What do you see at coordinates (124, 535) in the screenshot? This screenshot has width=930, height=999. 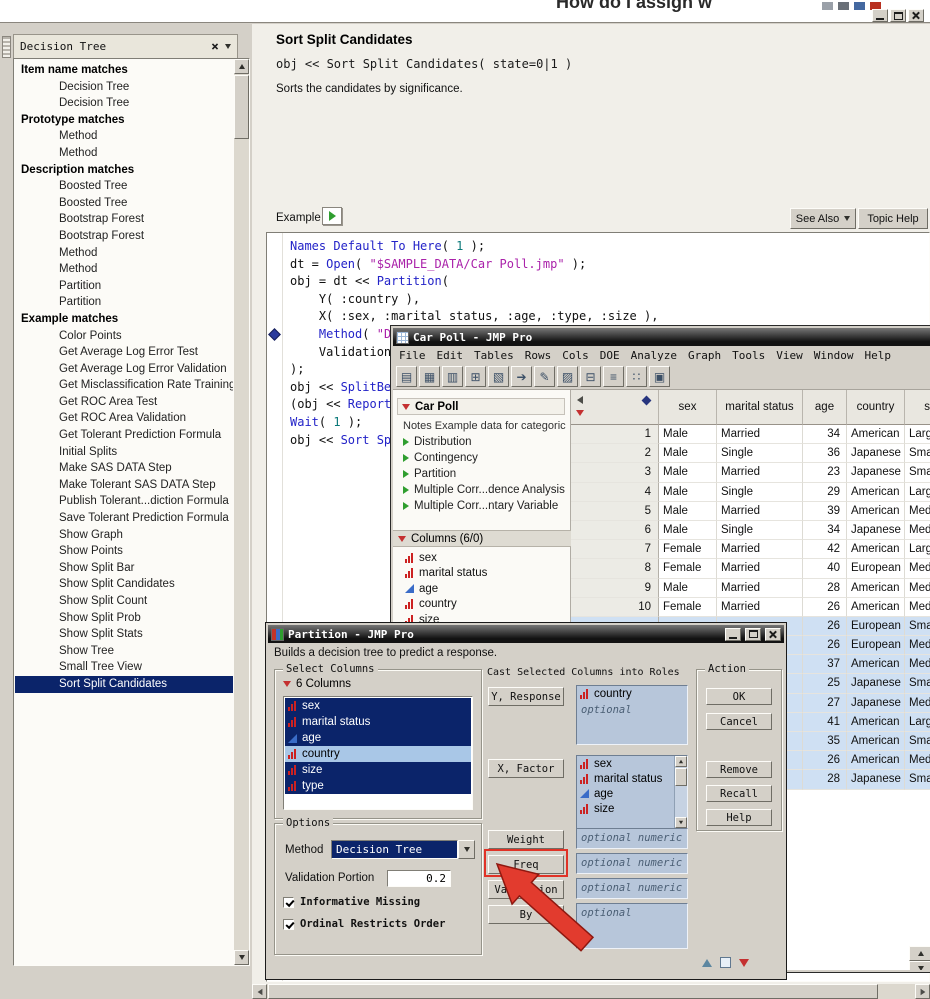 I see `search-result-item: Show Graph` at bounding box center [124, 535].